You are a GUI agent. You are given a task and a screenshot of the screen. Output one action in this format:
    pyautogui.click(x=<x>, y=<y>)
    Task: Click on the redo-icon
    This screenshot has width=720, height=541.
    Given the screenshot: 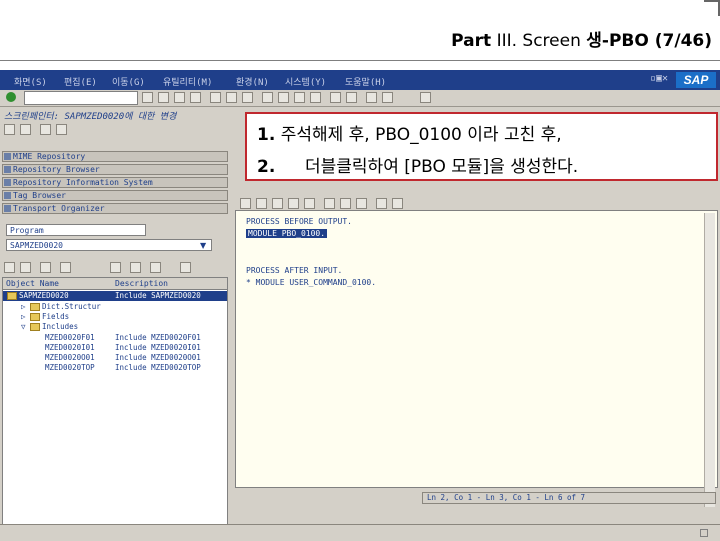 What is the action you would take?
    pyautogui.click(x=309, y=203)
    